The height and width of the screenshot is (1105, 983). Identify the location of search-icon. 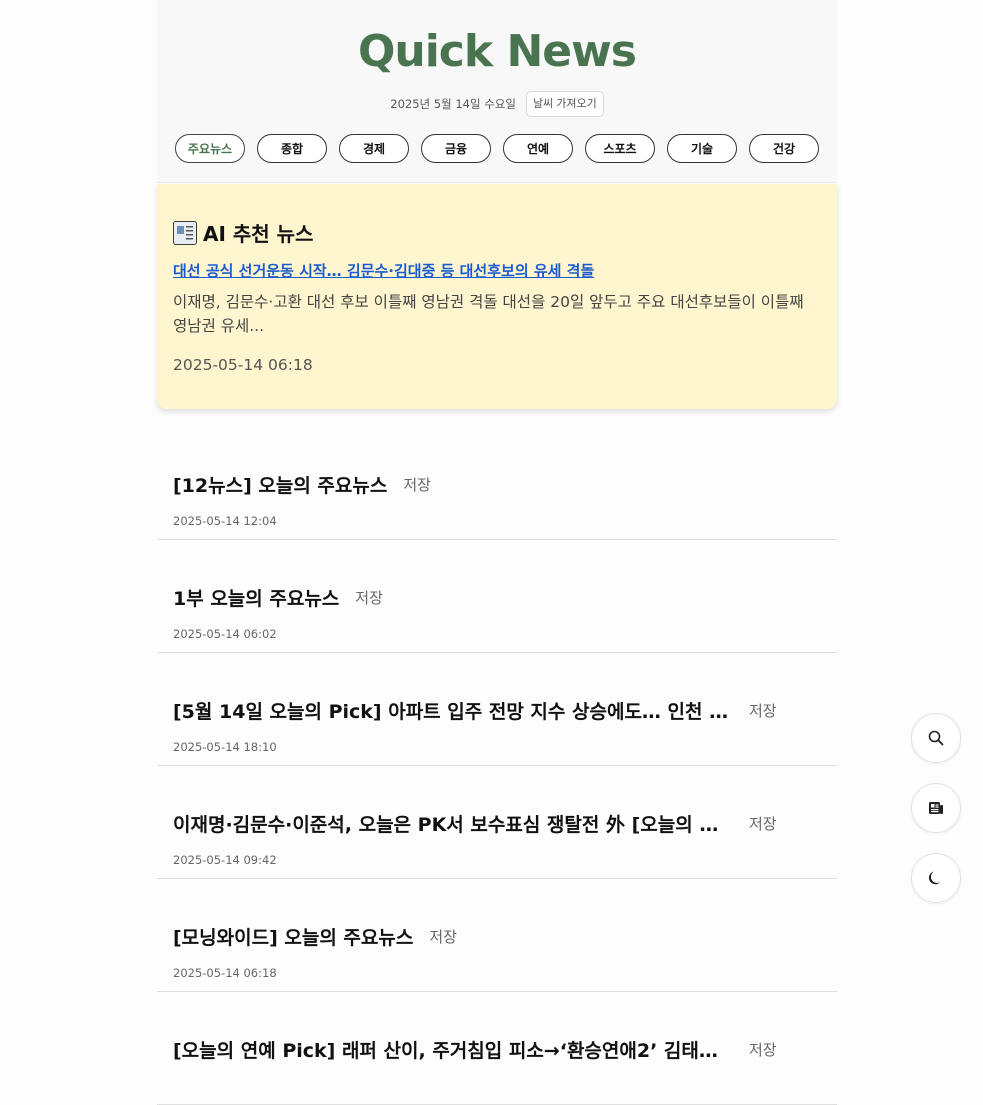
(936, 738).